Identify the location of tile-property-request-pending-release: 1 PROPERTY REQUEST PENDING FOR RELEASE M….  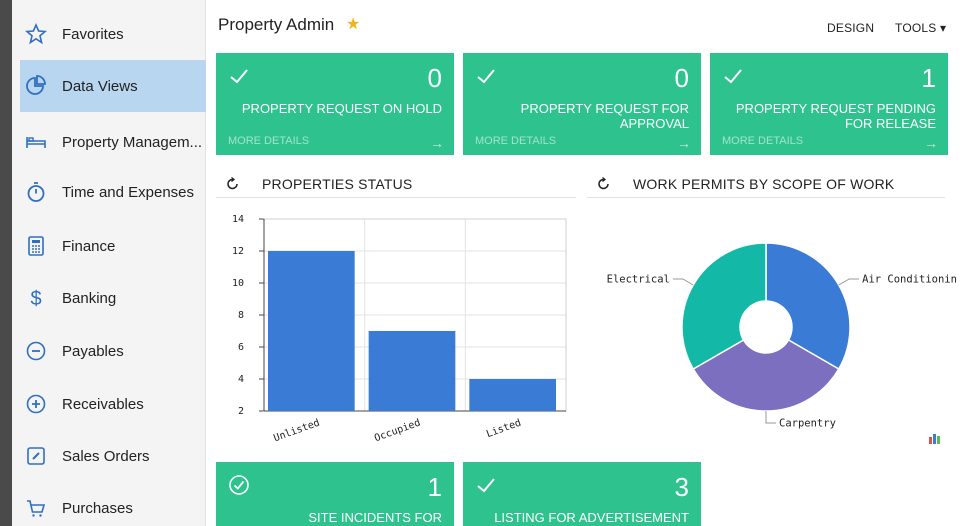
(829, 104).